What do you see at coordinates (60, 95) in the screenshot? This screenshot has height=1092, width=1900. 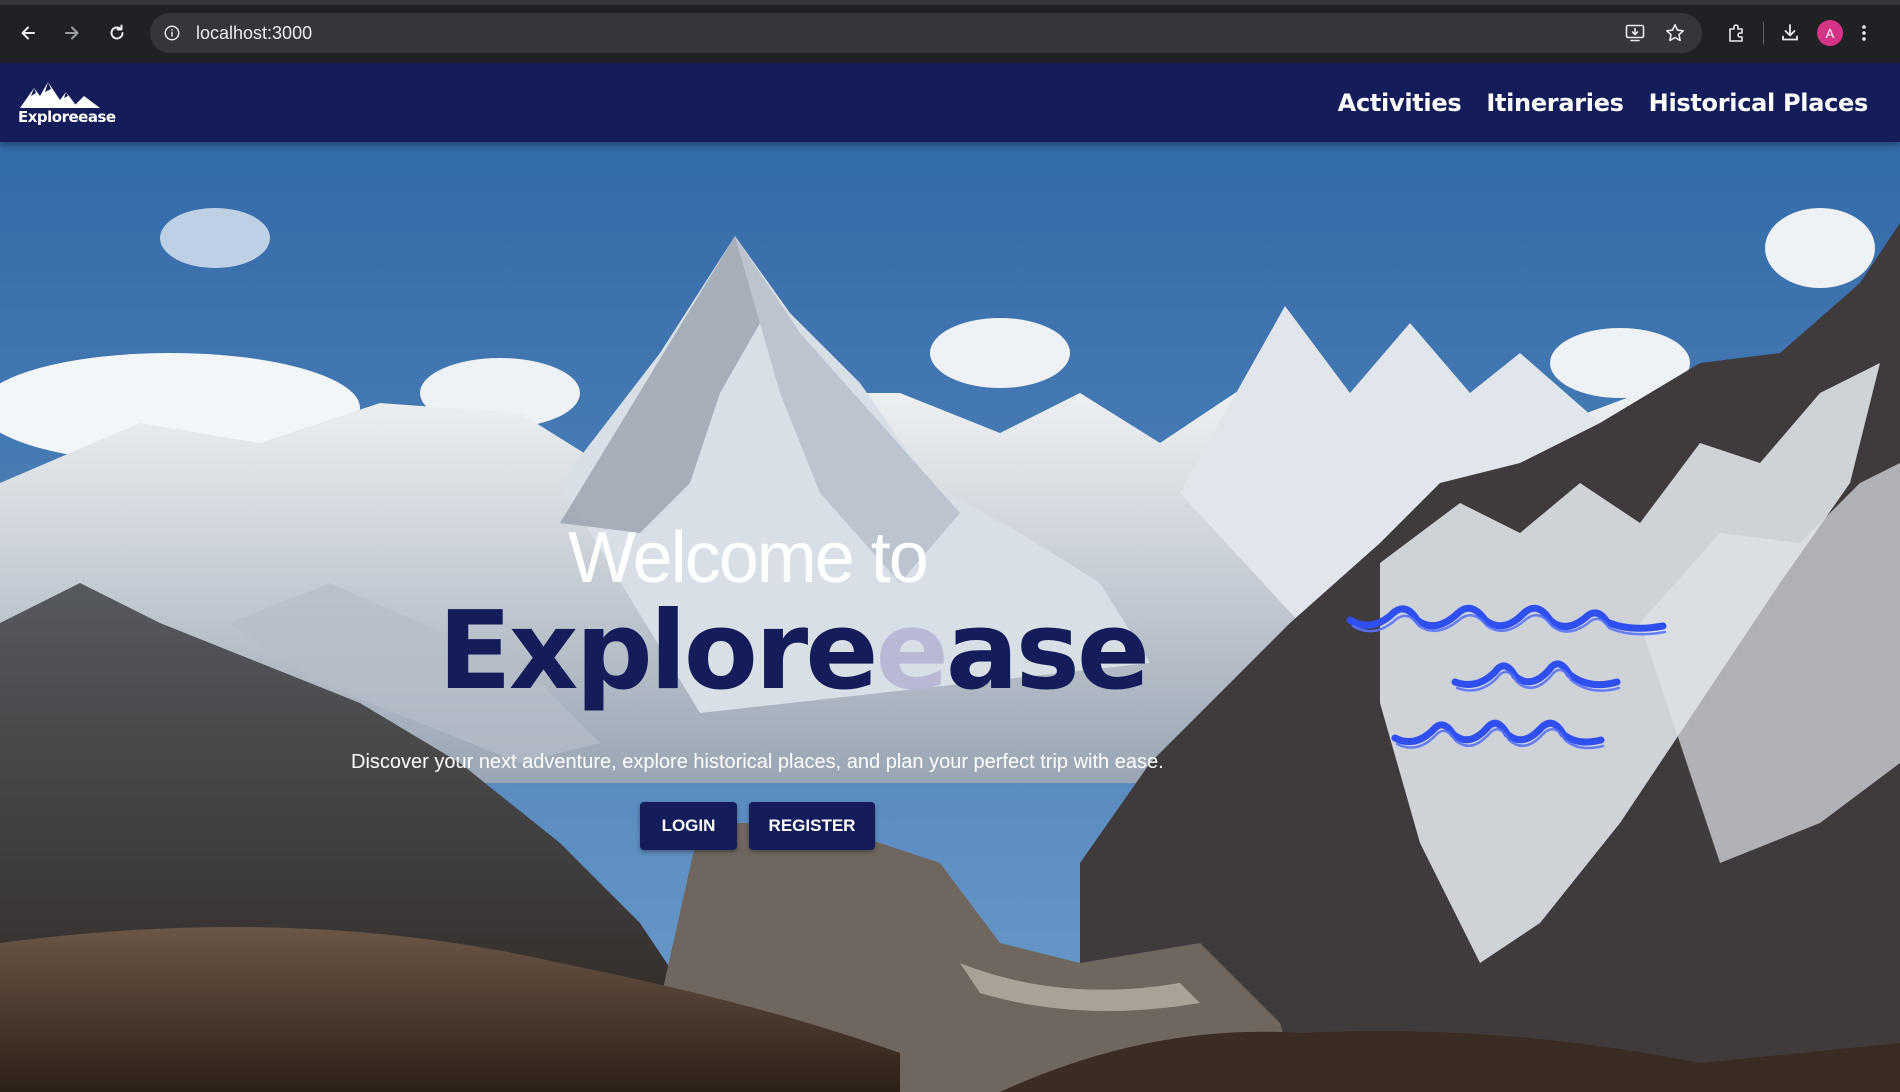 I see `mountain-logo-icon` at bounding box center [60, 95].